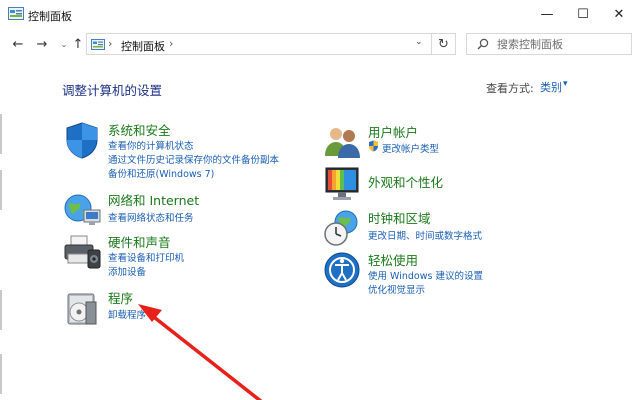 Image resolution: width=642 pixels, height=400 pixels. I want to click on breadcrumb-control-panel: 控制面板, so click(143, 46).